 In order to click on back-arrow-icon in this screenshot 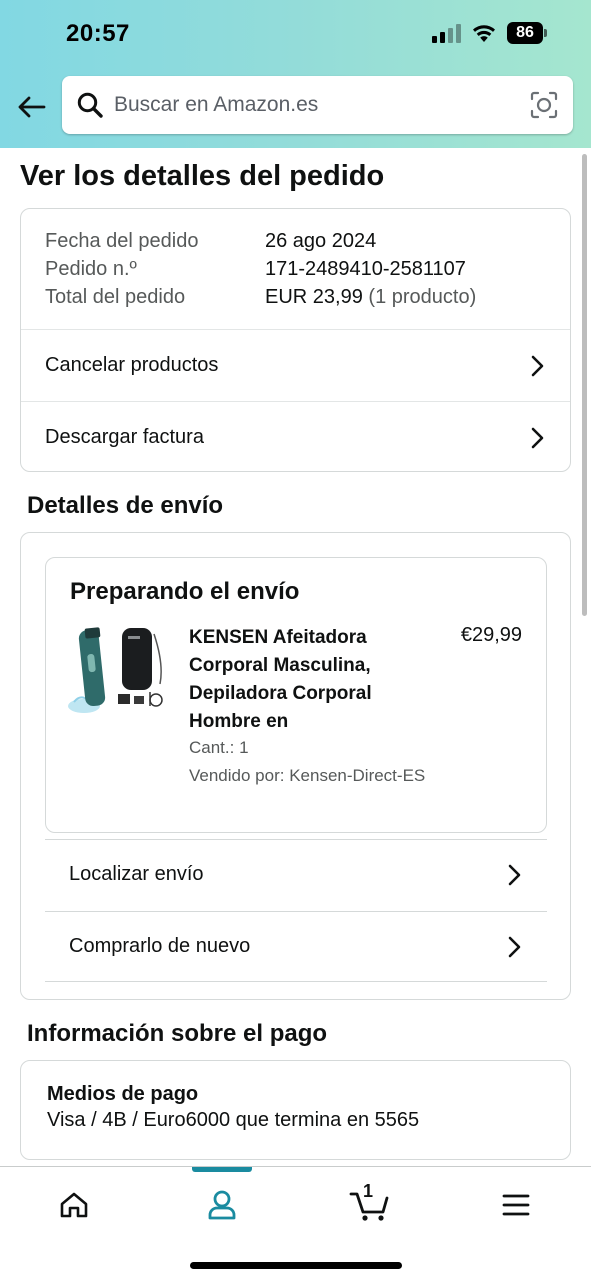, I will do `click(32, 107)`.